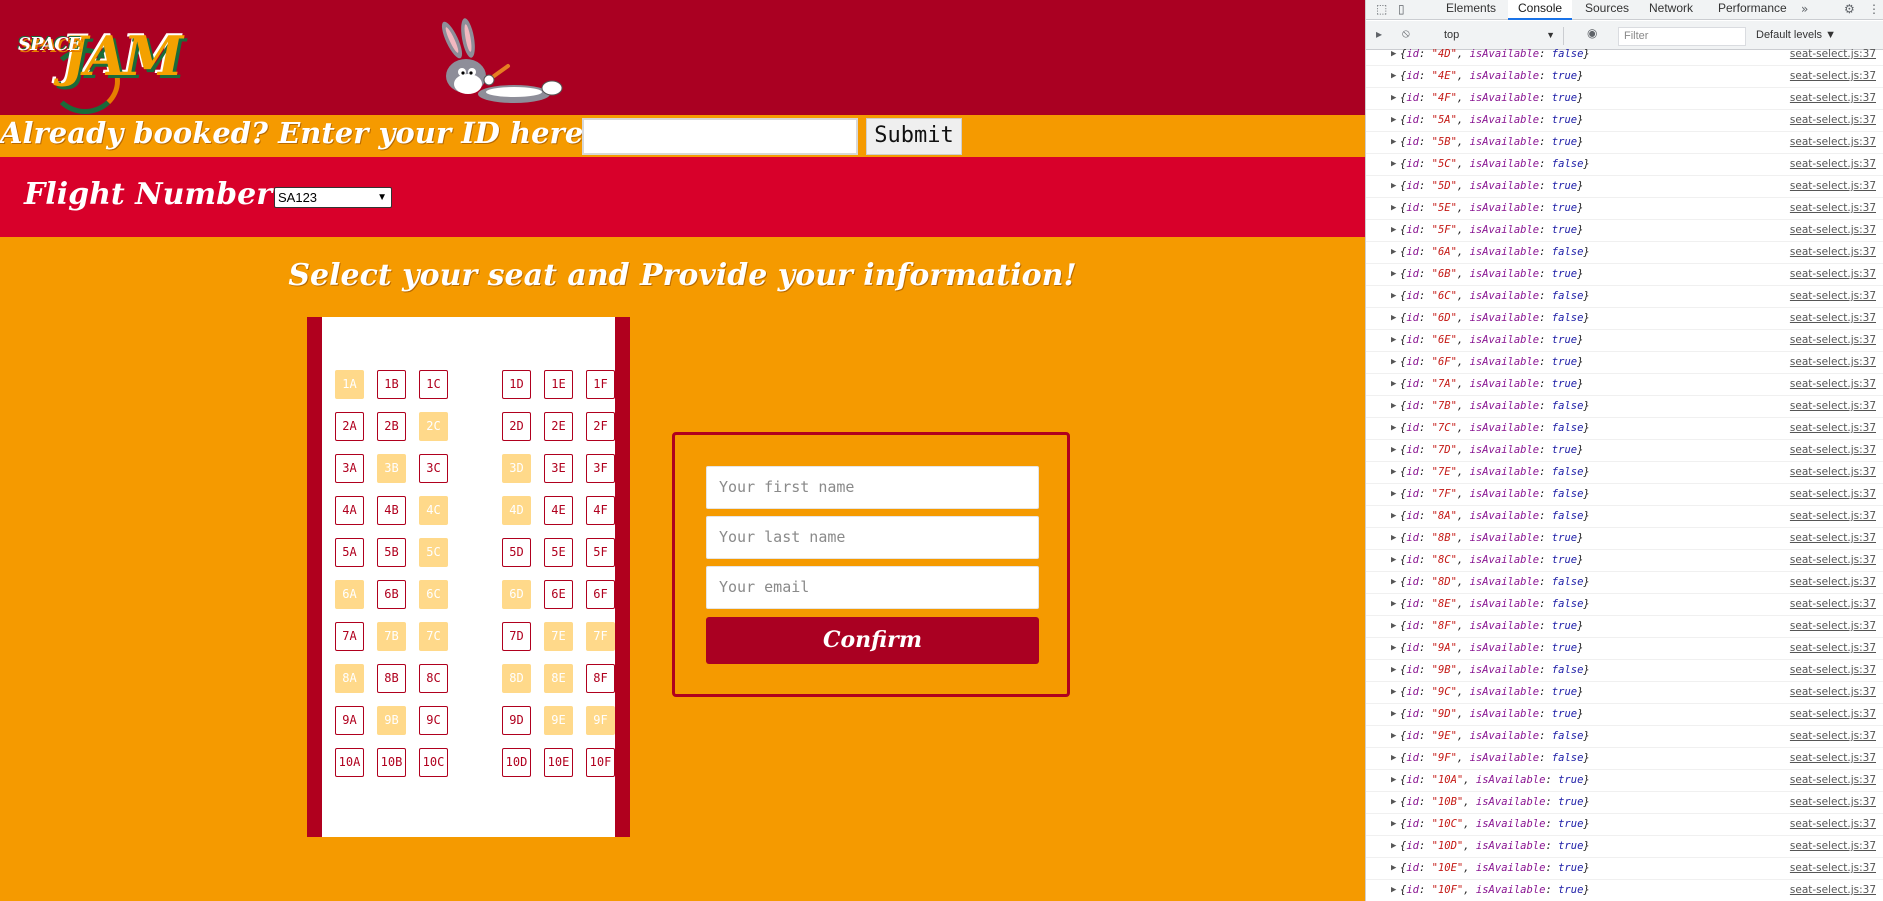  What do you see at coordinates (433, 510) in the screenshot?
I see `seat-4c: 4C` at bounding box center [433, 510].